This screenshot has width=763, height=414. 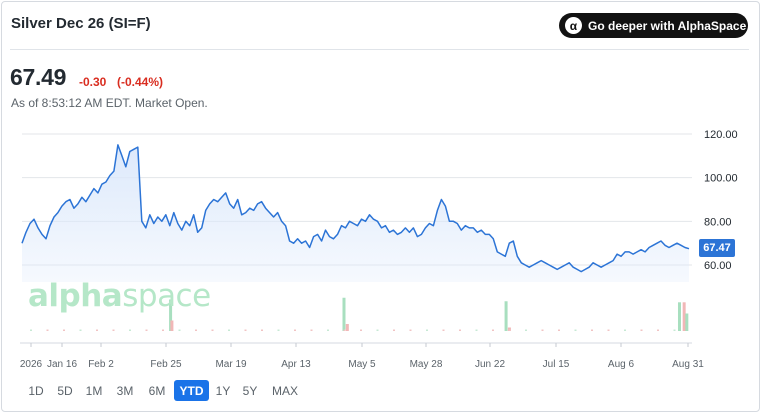 What do you see at coordinates (621, 364) in the screenshot?
I see `x-tick-label: Aug 6` at bounding box center [621, 364].